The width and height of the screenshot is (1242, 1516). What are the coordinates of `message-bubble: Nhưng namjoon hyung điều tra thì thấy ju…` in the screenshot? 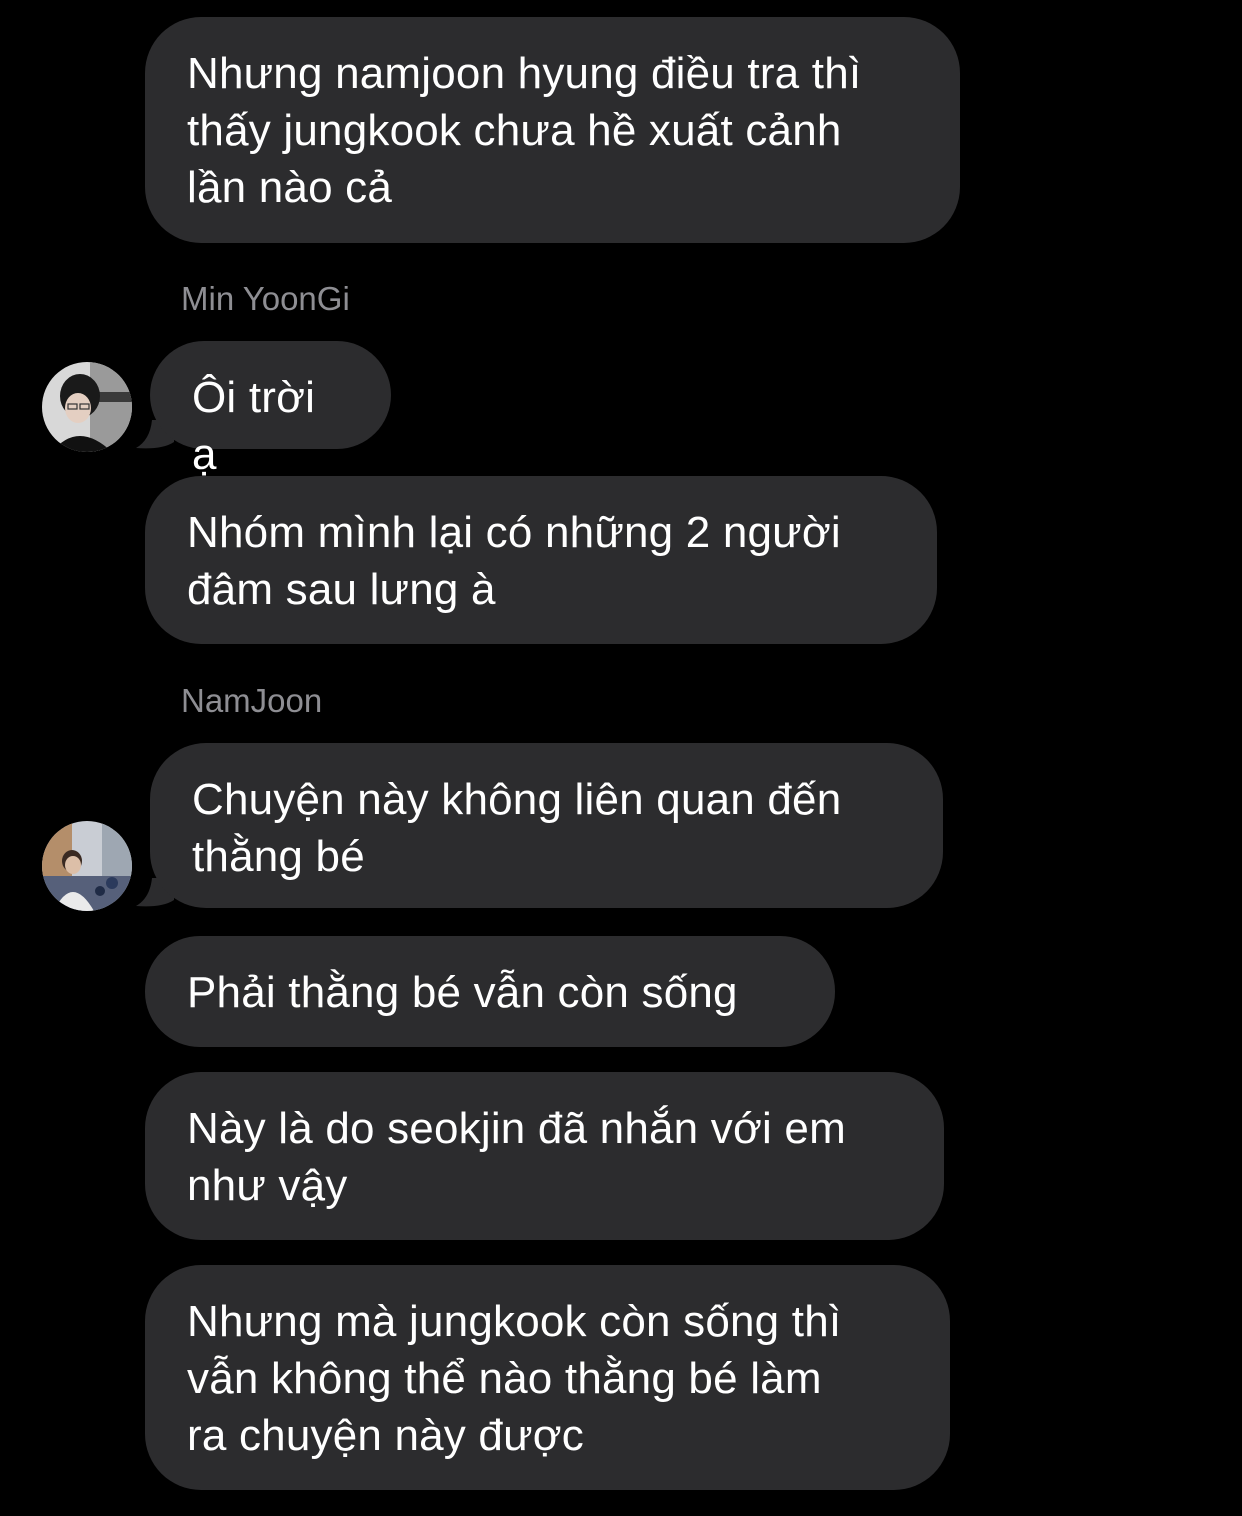 It's located at (552, 130).